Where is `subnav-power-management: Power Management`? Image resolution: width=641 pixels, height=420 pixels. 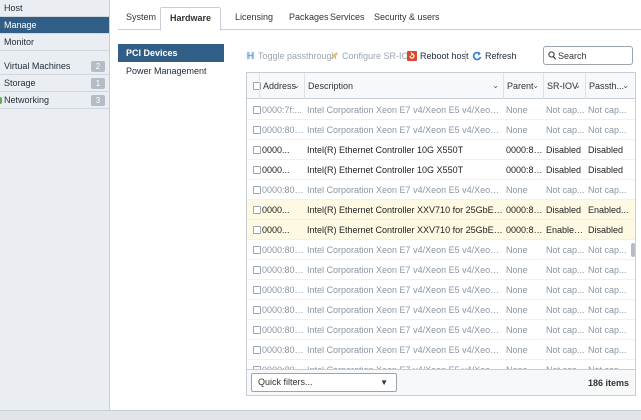 subnav-power-management: Power Management is located at coordinates (171, 71).